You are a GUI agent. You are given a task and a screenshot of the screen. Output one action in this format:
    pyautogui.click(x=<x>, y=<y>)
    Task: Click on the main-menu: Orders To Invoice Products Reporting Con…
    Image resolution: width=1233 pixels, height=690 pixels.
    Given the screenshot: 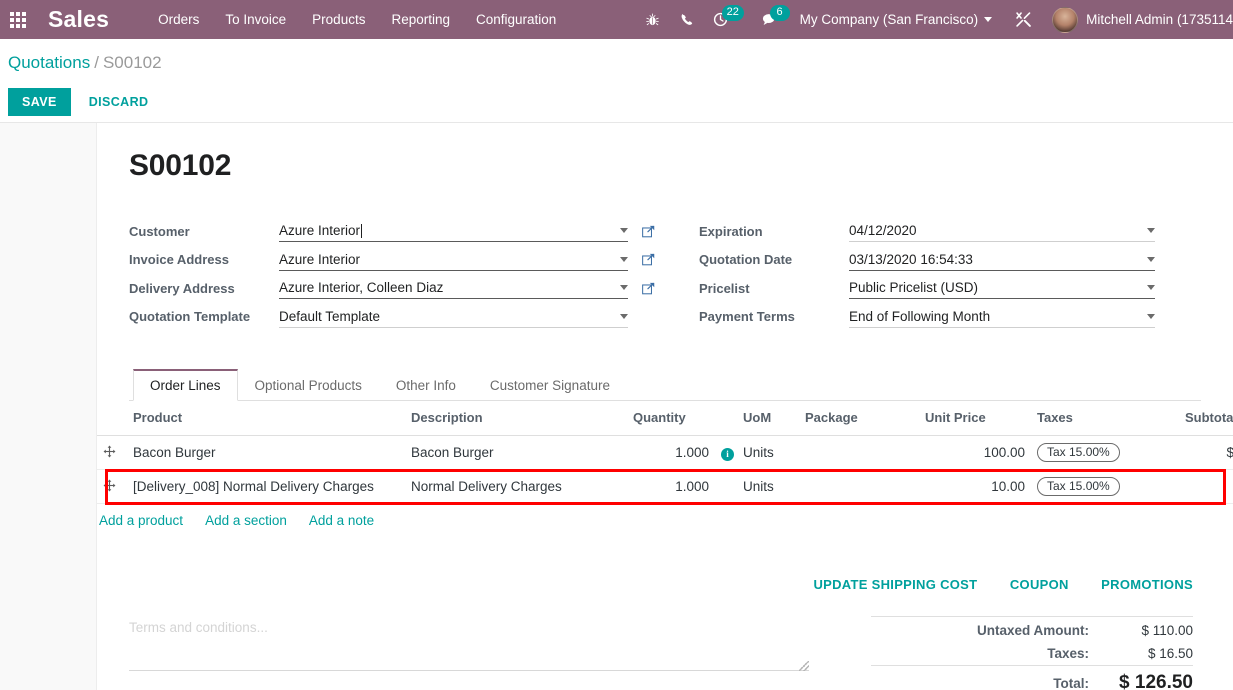 What is the action you would take?
    pyautogui.click(x=357, y=19)
    